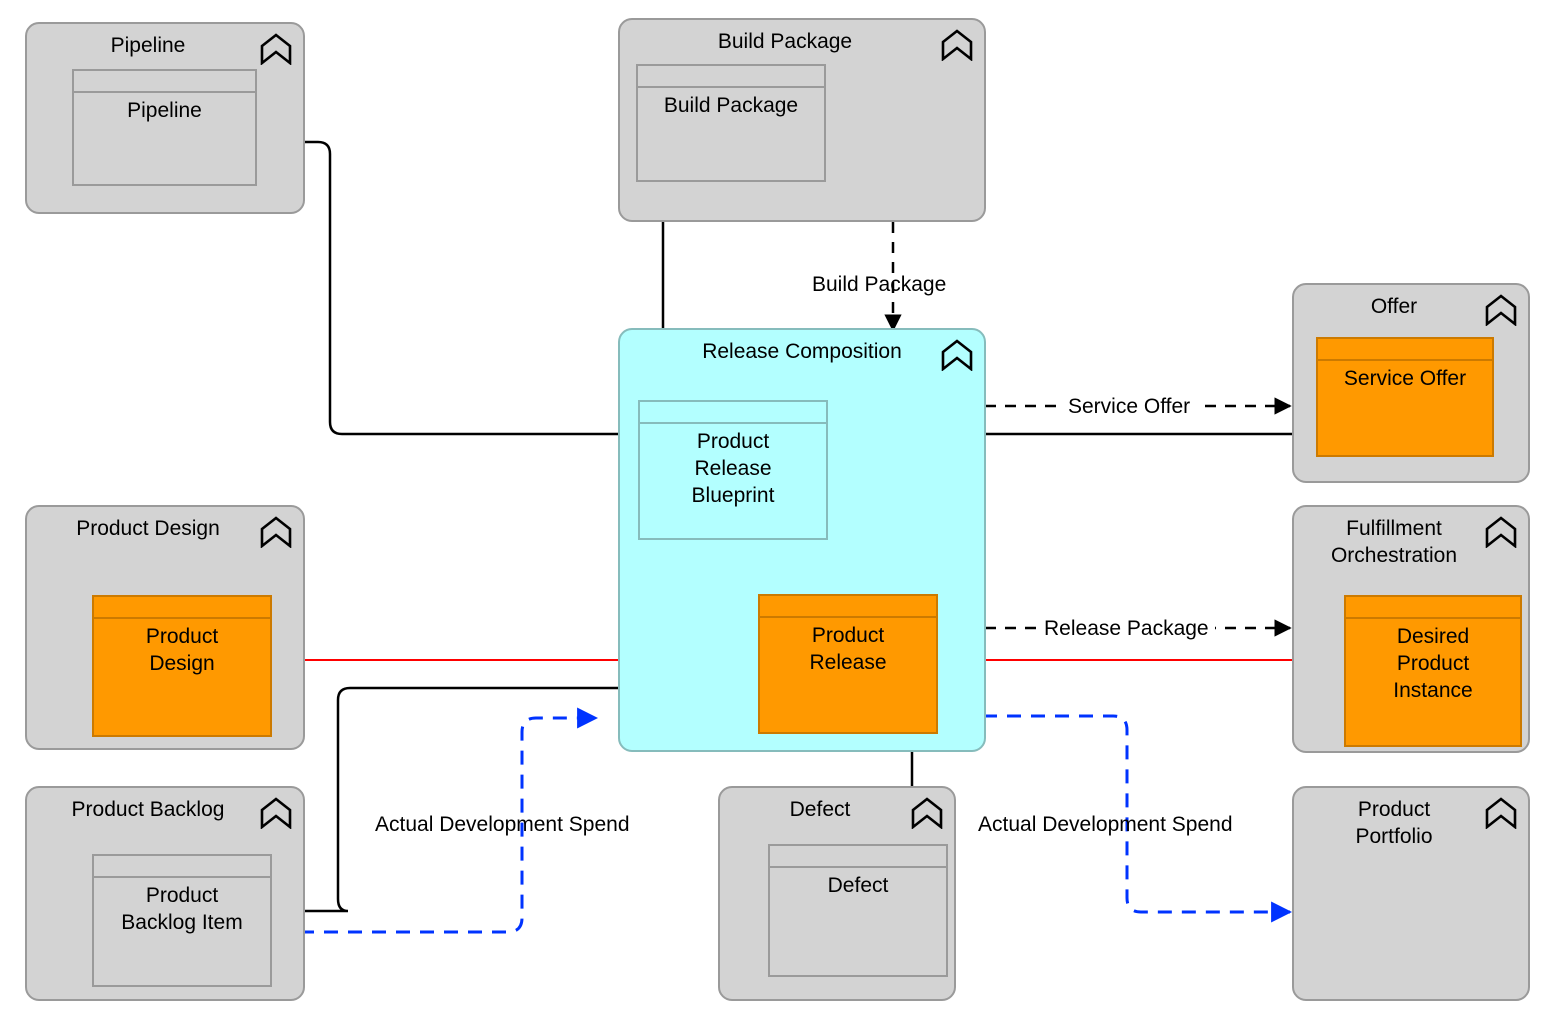 The image size is (1554, 1024). I want to click on element-build-package: Build Package, so click(731, 123).